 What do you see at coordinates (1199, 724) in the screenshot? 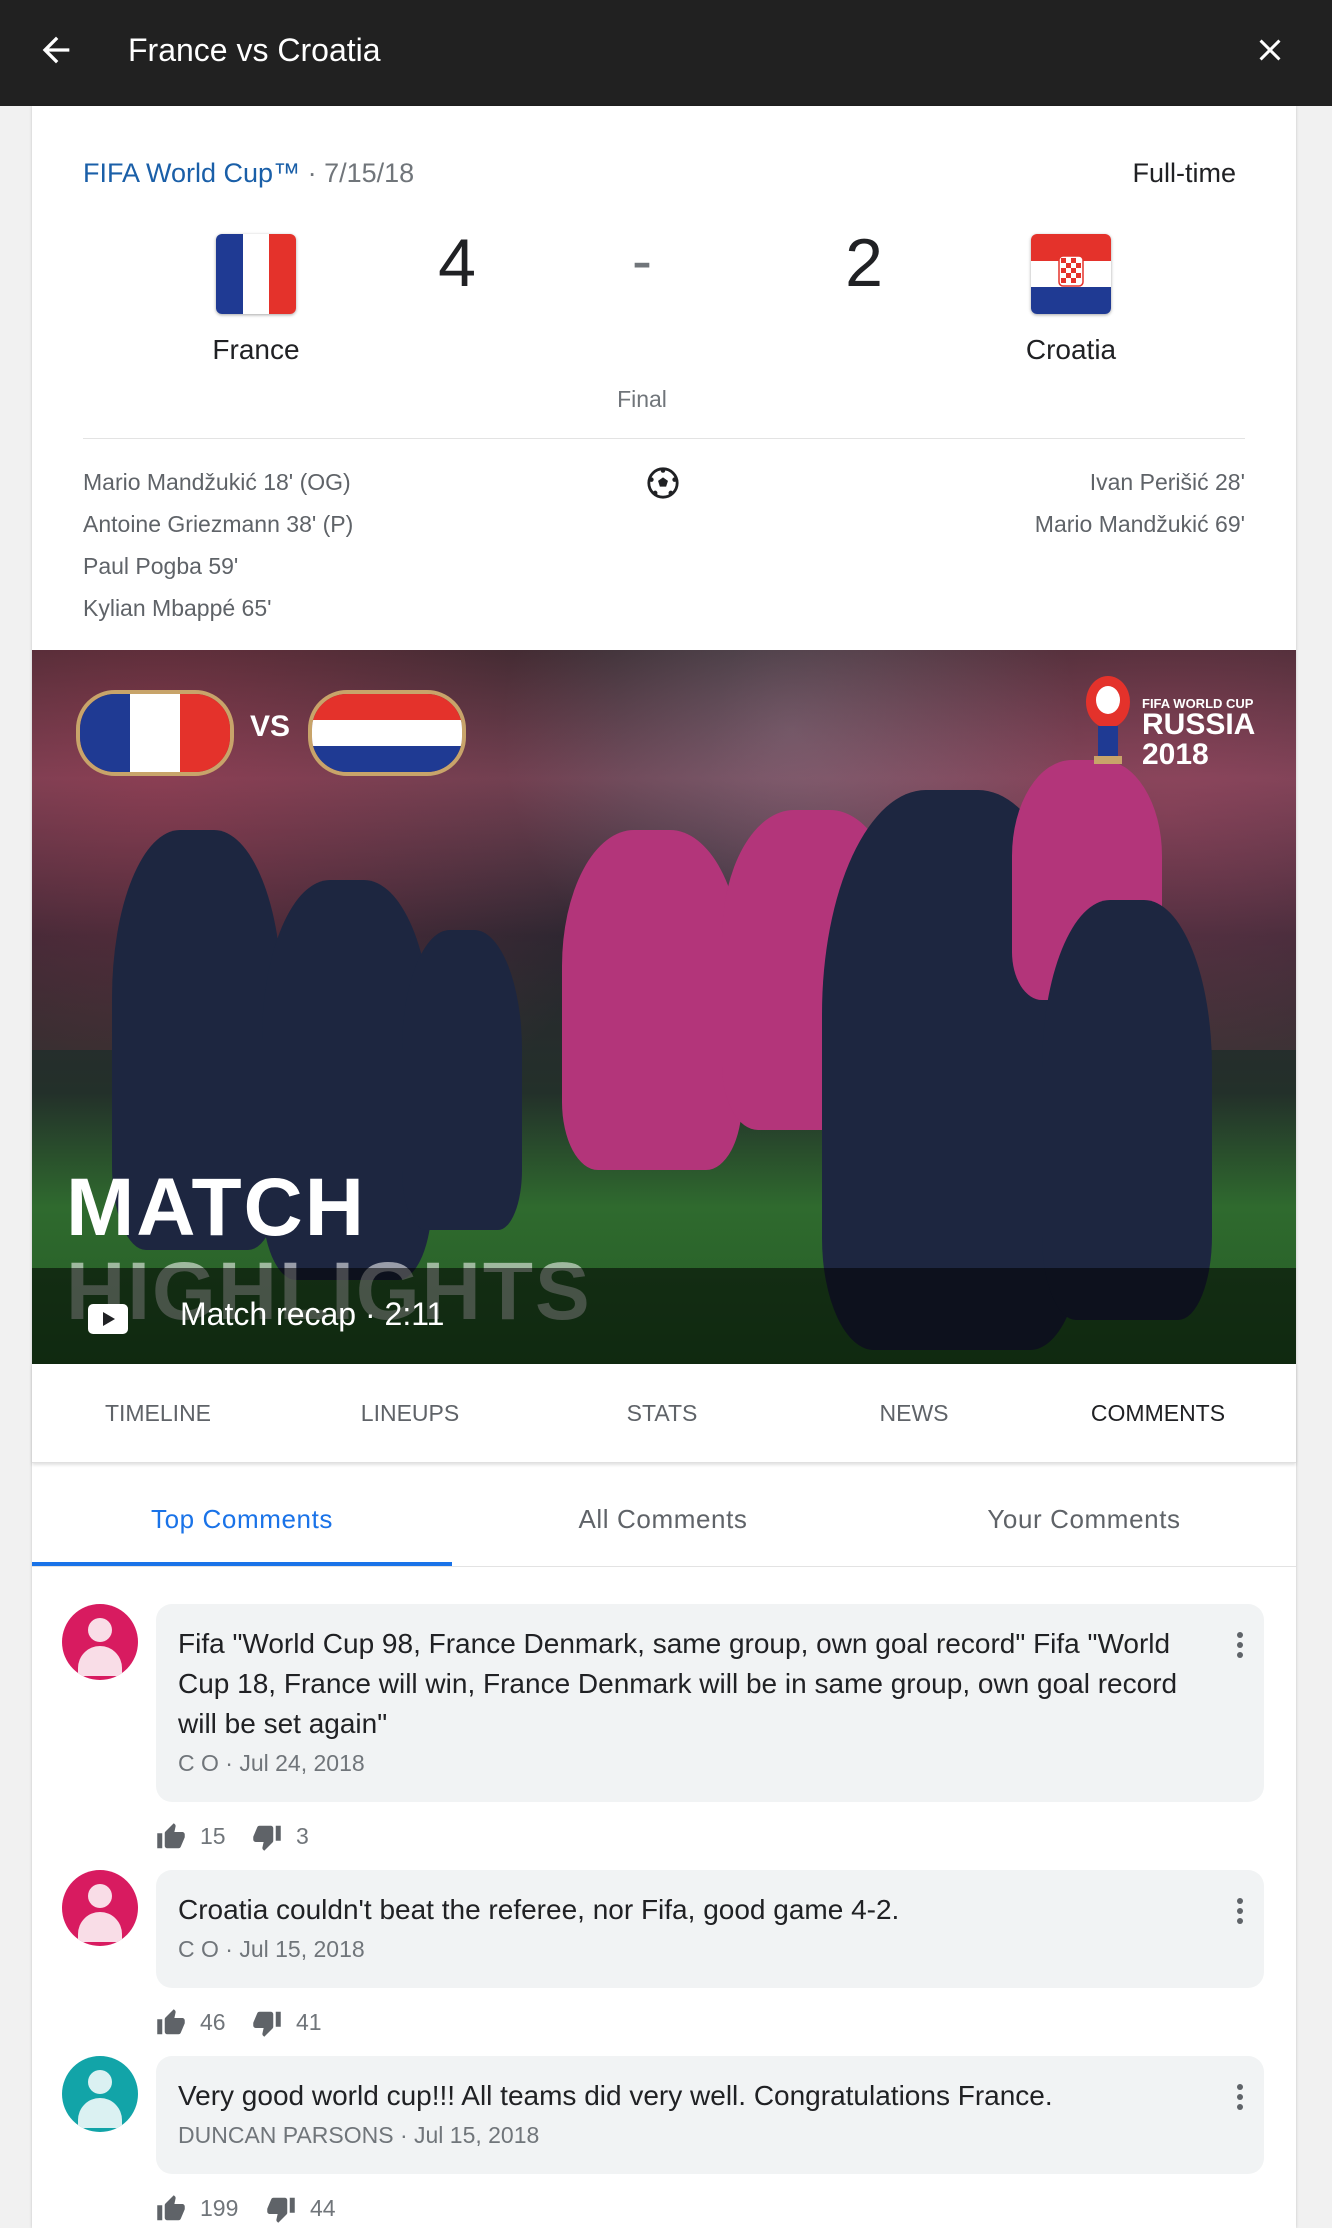
I see `logo-line-1: RUSSIA` at bounding box center [1199, 724].